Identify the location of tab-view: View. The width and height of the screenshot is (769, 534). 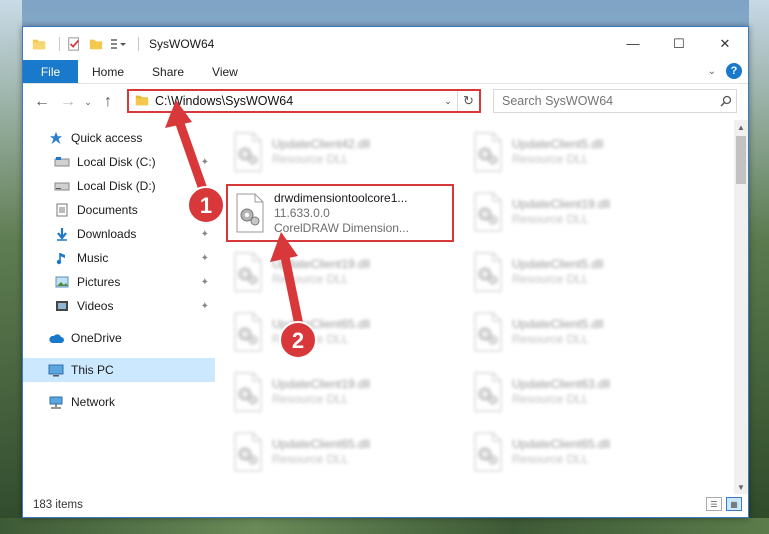
(225, 71).